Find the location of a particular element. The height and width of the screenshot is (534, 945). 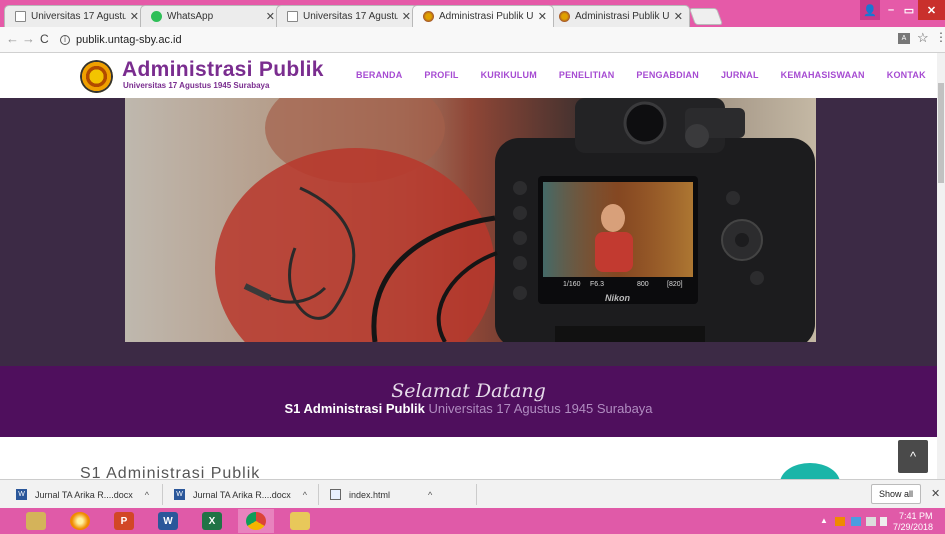

page-scrollbar is located at coordinates (941, 266).